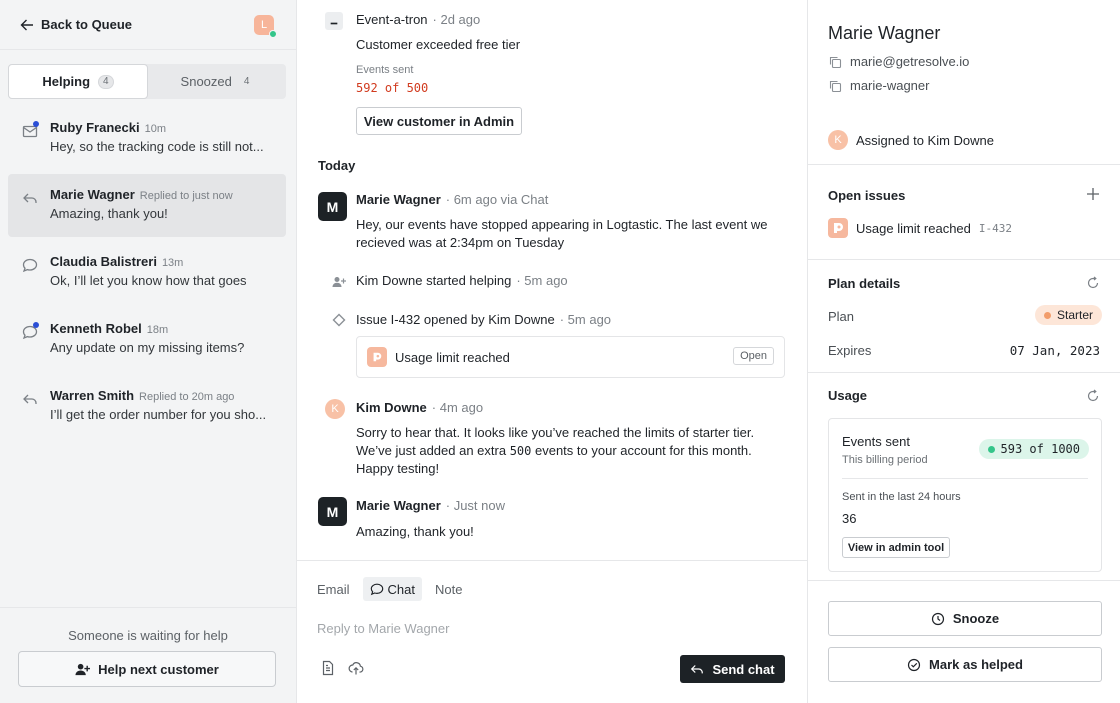 The width and height of the screenshot is (1120, 703). What do you see at coordinates (743, 669) in the screenshot?
I see `send-label: Send chat` at bounding box center [743, 669].